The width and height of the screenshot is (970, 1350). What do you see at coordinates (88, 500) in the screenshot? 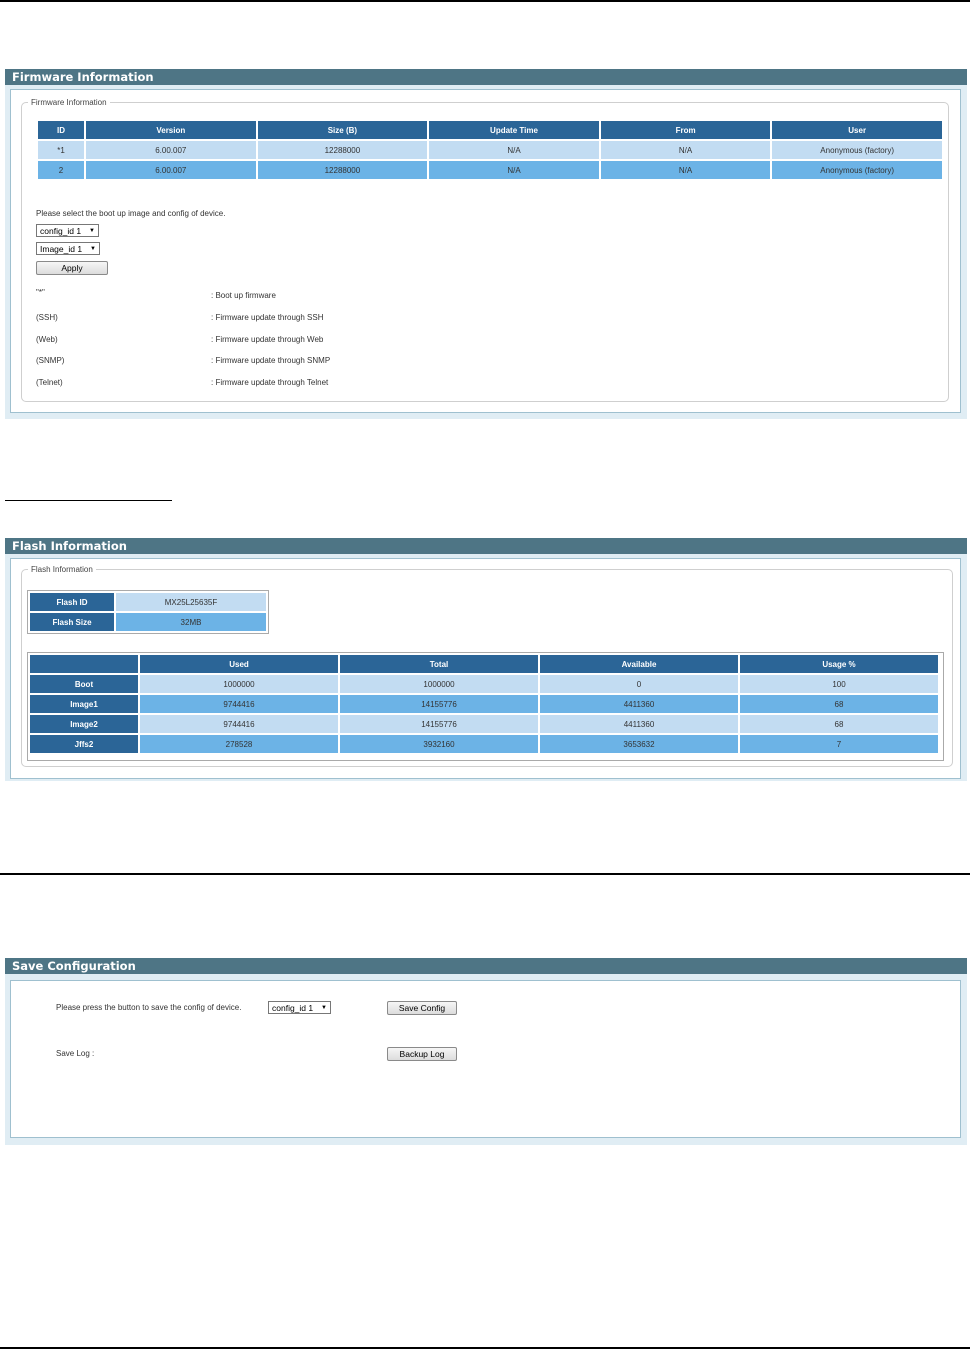
I see `document-underline` at bounding box center [88, 500].